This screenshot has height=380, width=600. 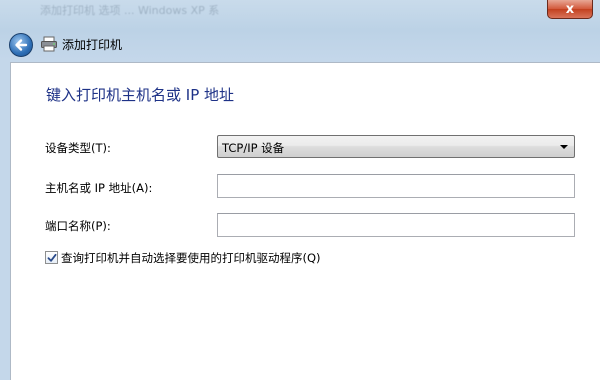 I want to click on window-title: 添加打印机 选项 ... Windows XP 系, so click(x=130, y=10).